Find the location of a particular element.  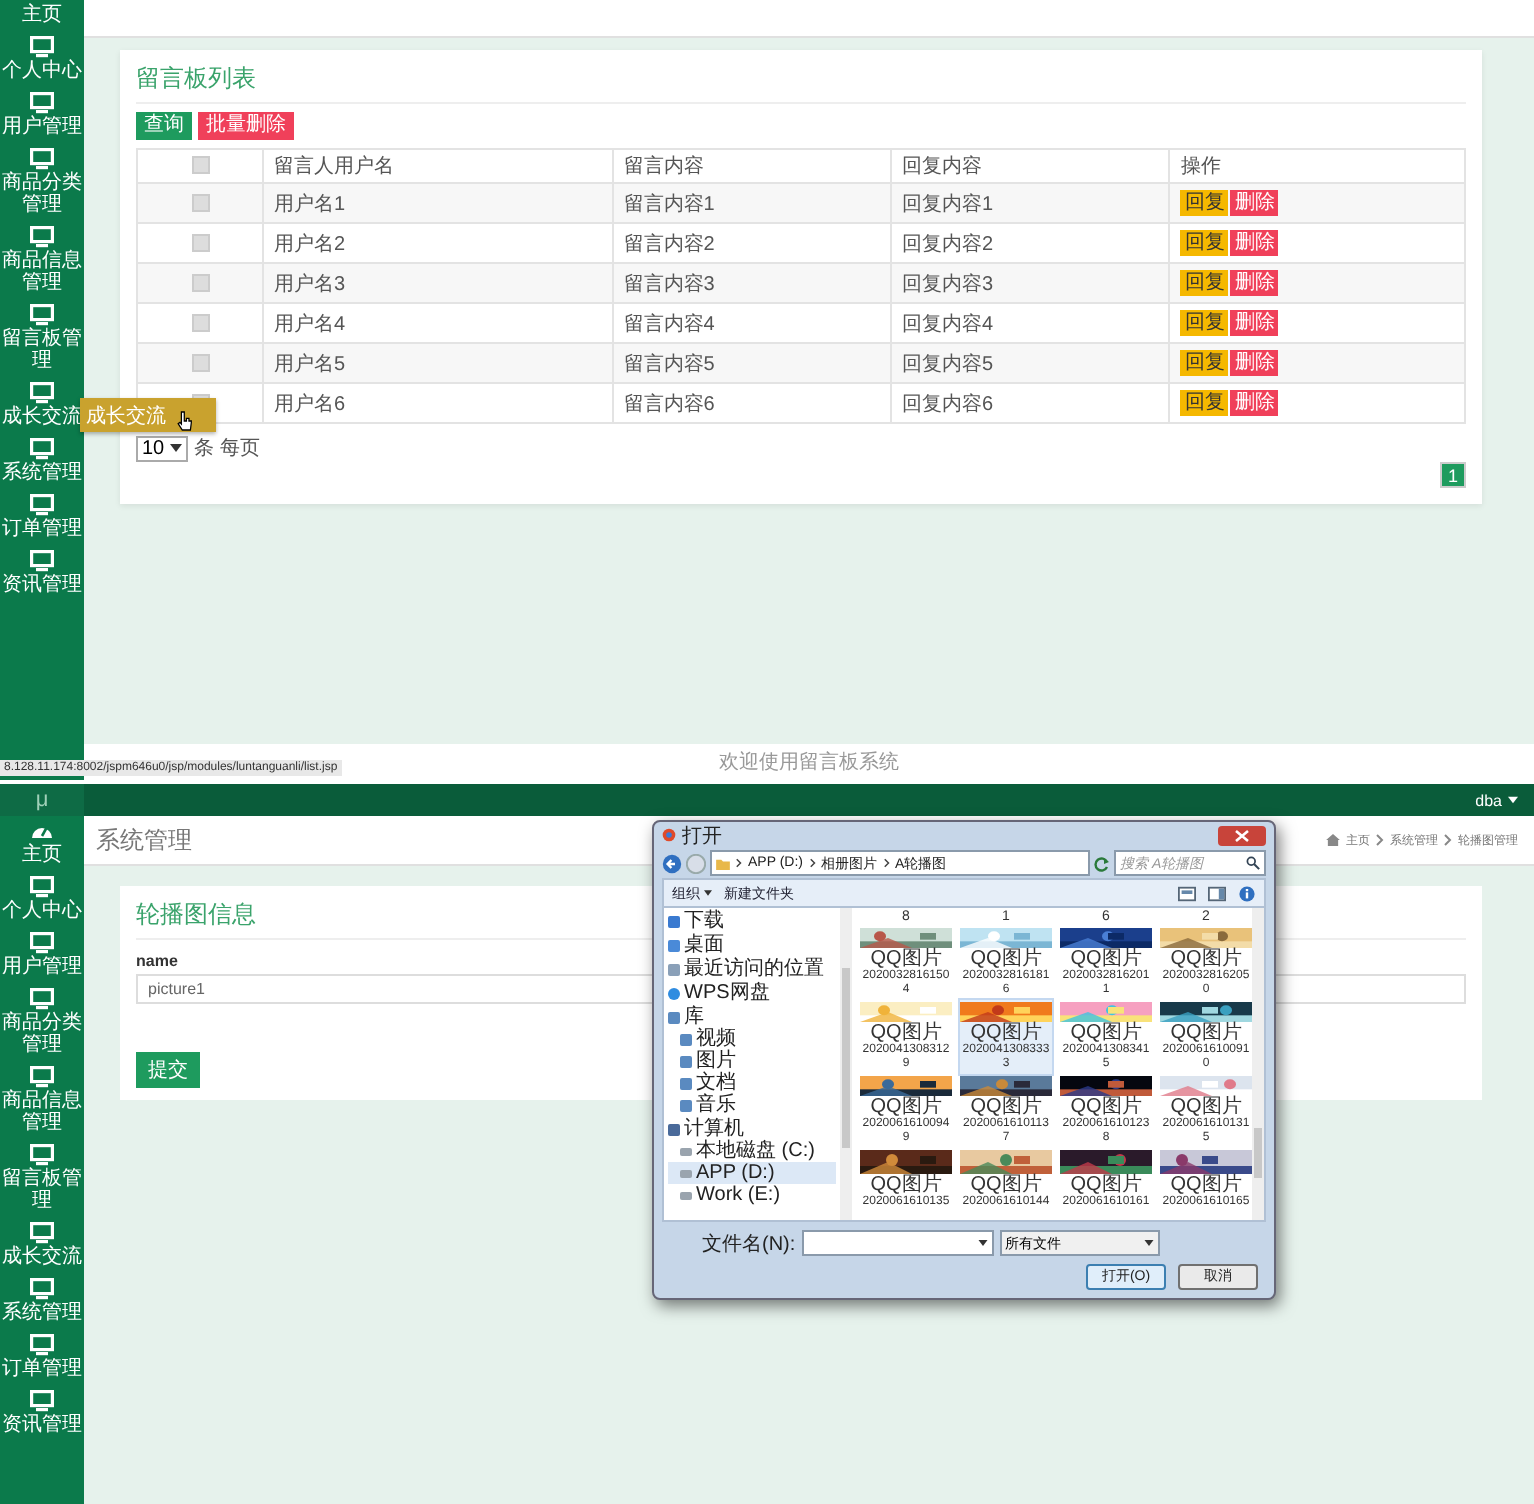

field-label: name is located at coordinates (157, 961).